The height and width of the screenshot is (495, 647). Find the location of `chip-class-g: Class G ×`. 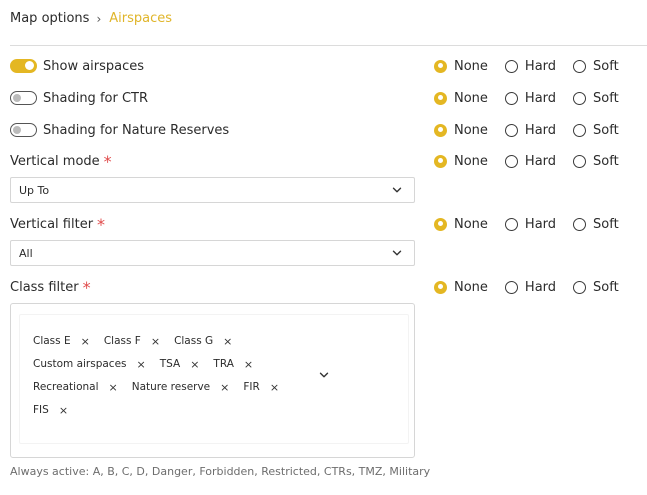

chip-class-g: Class G × is located at coordinates (203, 341).